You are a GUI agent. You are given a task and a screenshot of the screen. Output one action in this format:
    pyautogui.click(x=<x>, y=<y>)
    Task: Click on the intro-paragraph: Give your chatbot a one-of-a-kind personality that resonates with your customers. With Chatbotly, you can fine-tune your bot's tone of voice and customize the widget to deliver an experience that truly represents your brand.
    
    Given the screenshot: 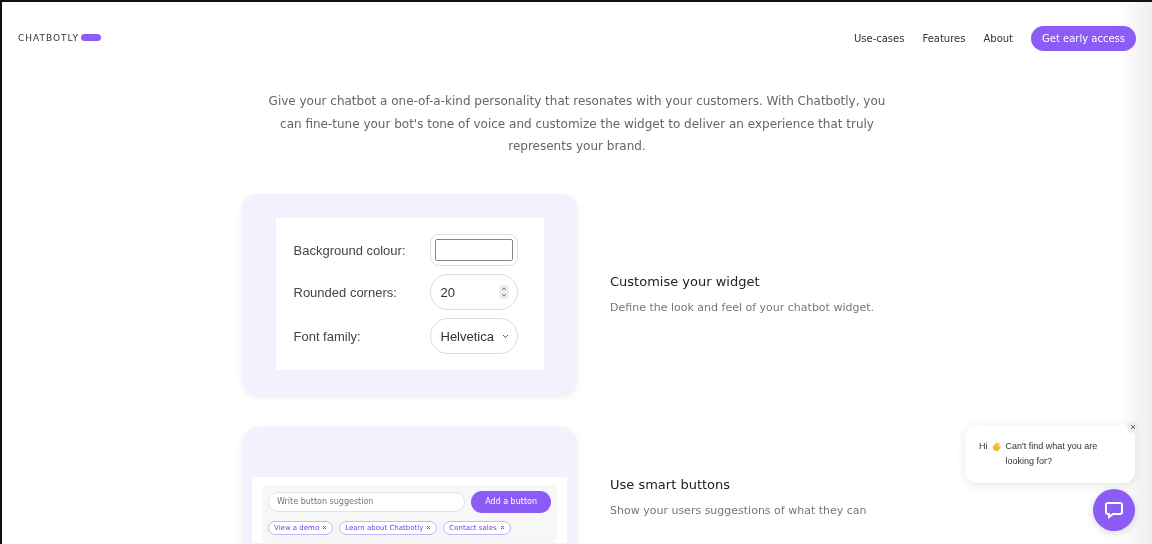 What is the action you would take?
    pyautogui.click(x=577, y=124)
    